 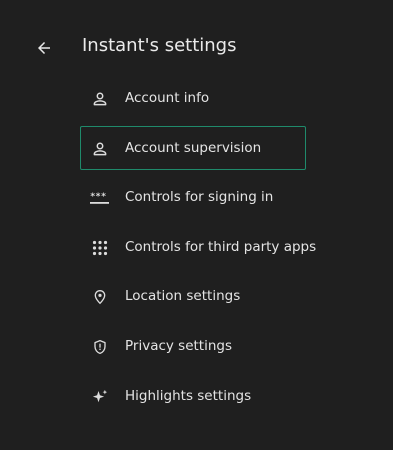 I want to click on menu-item-label: Highlights settings, so click(x=188, y=395).